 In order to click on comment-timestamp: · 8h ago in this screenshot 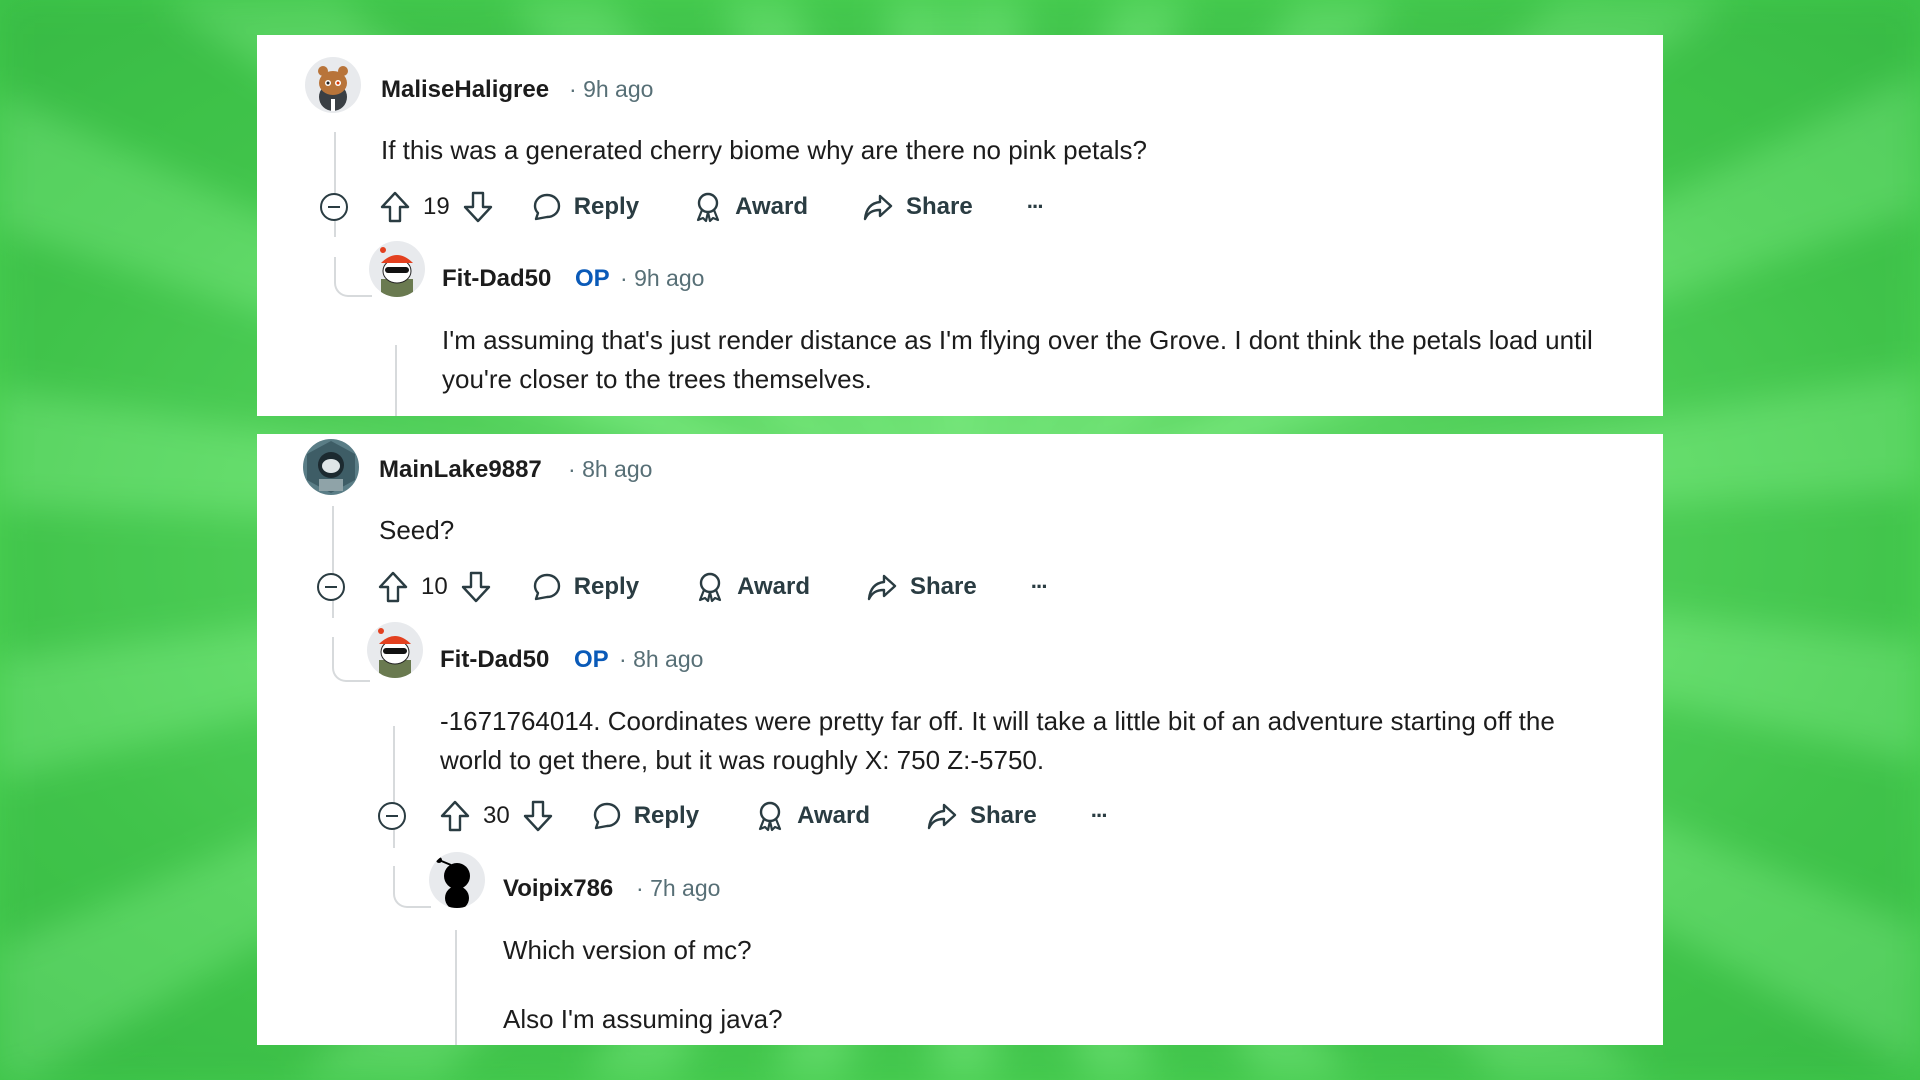, I will do `click(610, 469)`.